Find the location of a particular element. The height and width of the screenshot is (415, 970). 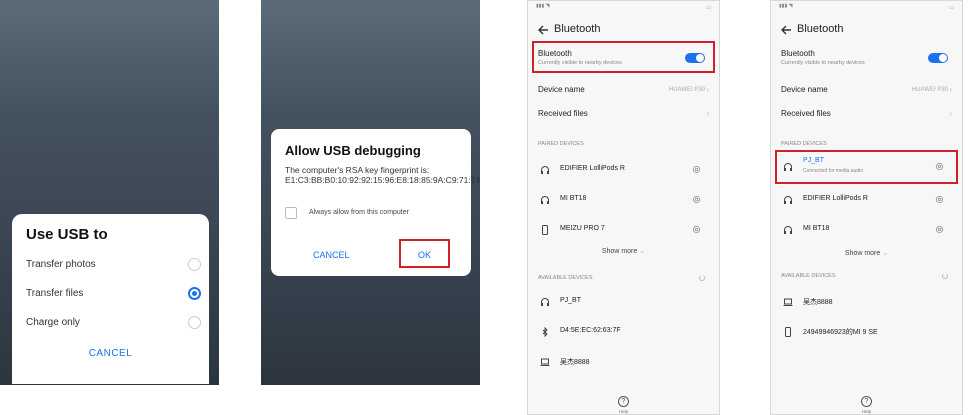

paired-device-row: MEIZU PRO 7 is located at coordinates (623, 230).